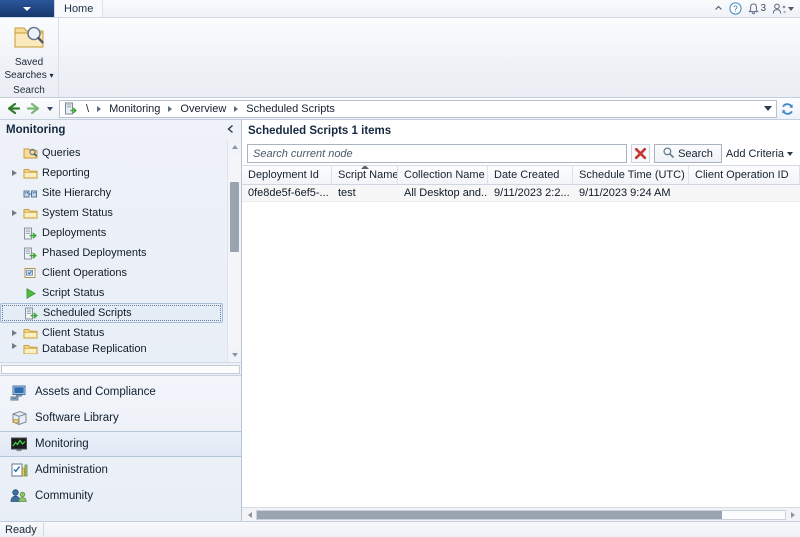 The height and width of the screenshot is (537, 800). What do you see at coordinates (437, 153) in the screenshot?
I see `search-input` at bounding box center [437, 153].